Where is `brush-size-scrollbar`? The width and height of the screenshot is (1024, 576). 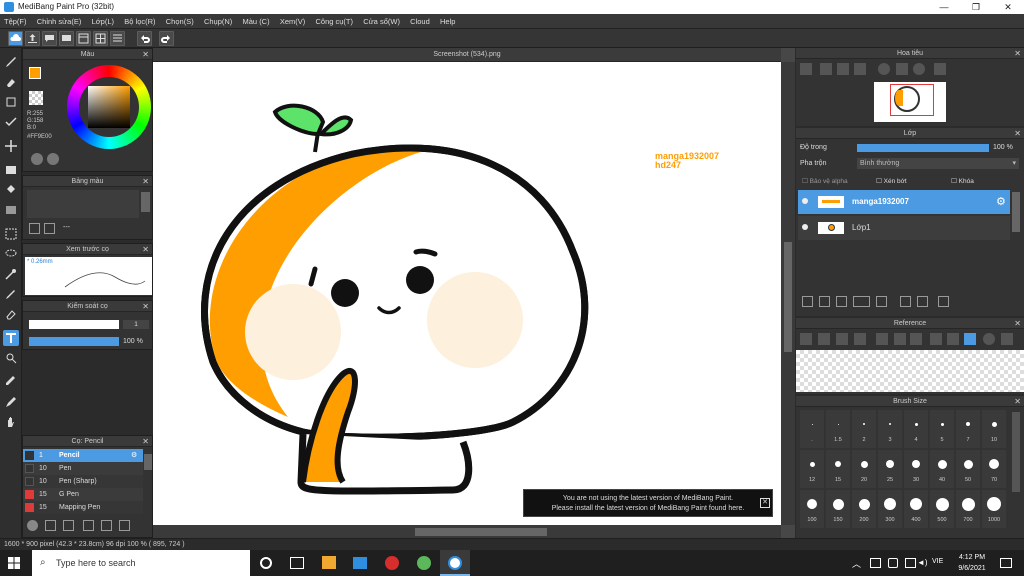 brush-size-scrollbar is located at coordinates (1016, 452).